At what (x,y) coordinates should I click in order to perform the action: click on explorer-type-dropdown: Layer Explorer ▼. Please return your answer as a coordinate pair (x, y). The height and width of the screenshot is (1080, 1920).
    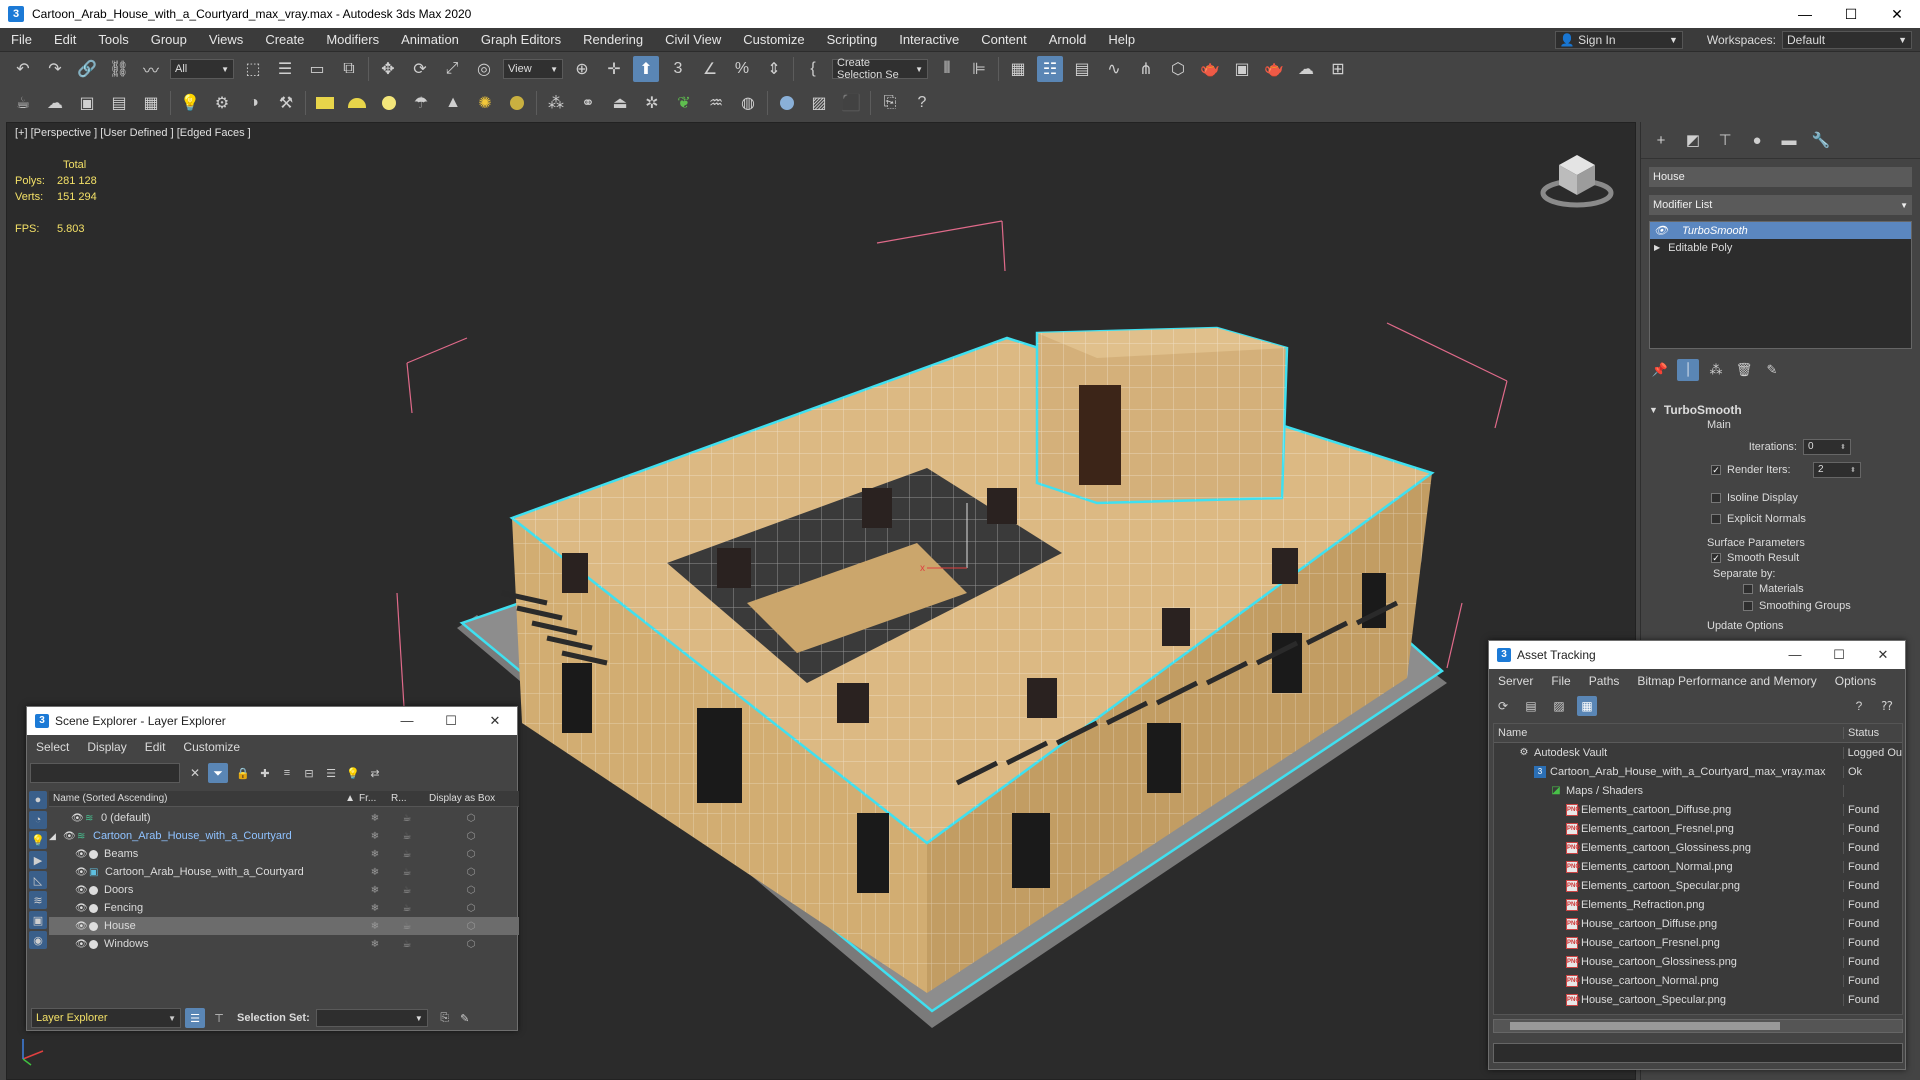
    Looking at the image, I should click on (106, 1018).